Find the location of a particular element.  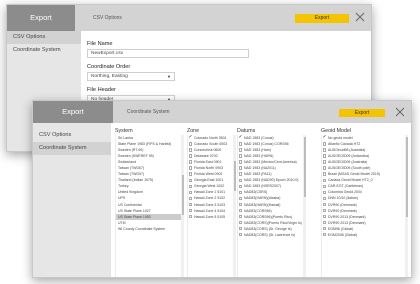

tab-coordinate-system: Coordinate System is located at coordinates (148, 112).